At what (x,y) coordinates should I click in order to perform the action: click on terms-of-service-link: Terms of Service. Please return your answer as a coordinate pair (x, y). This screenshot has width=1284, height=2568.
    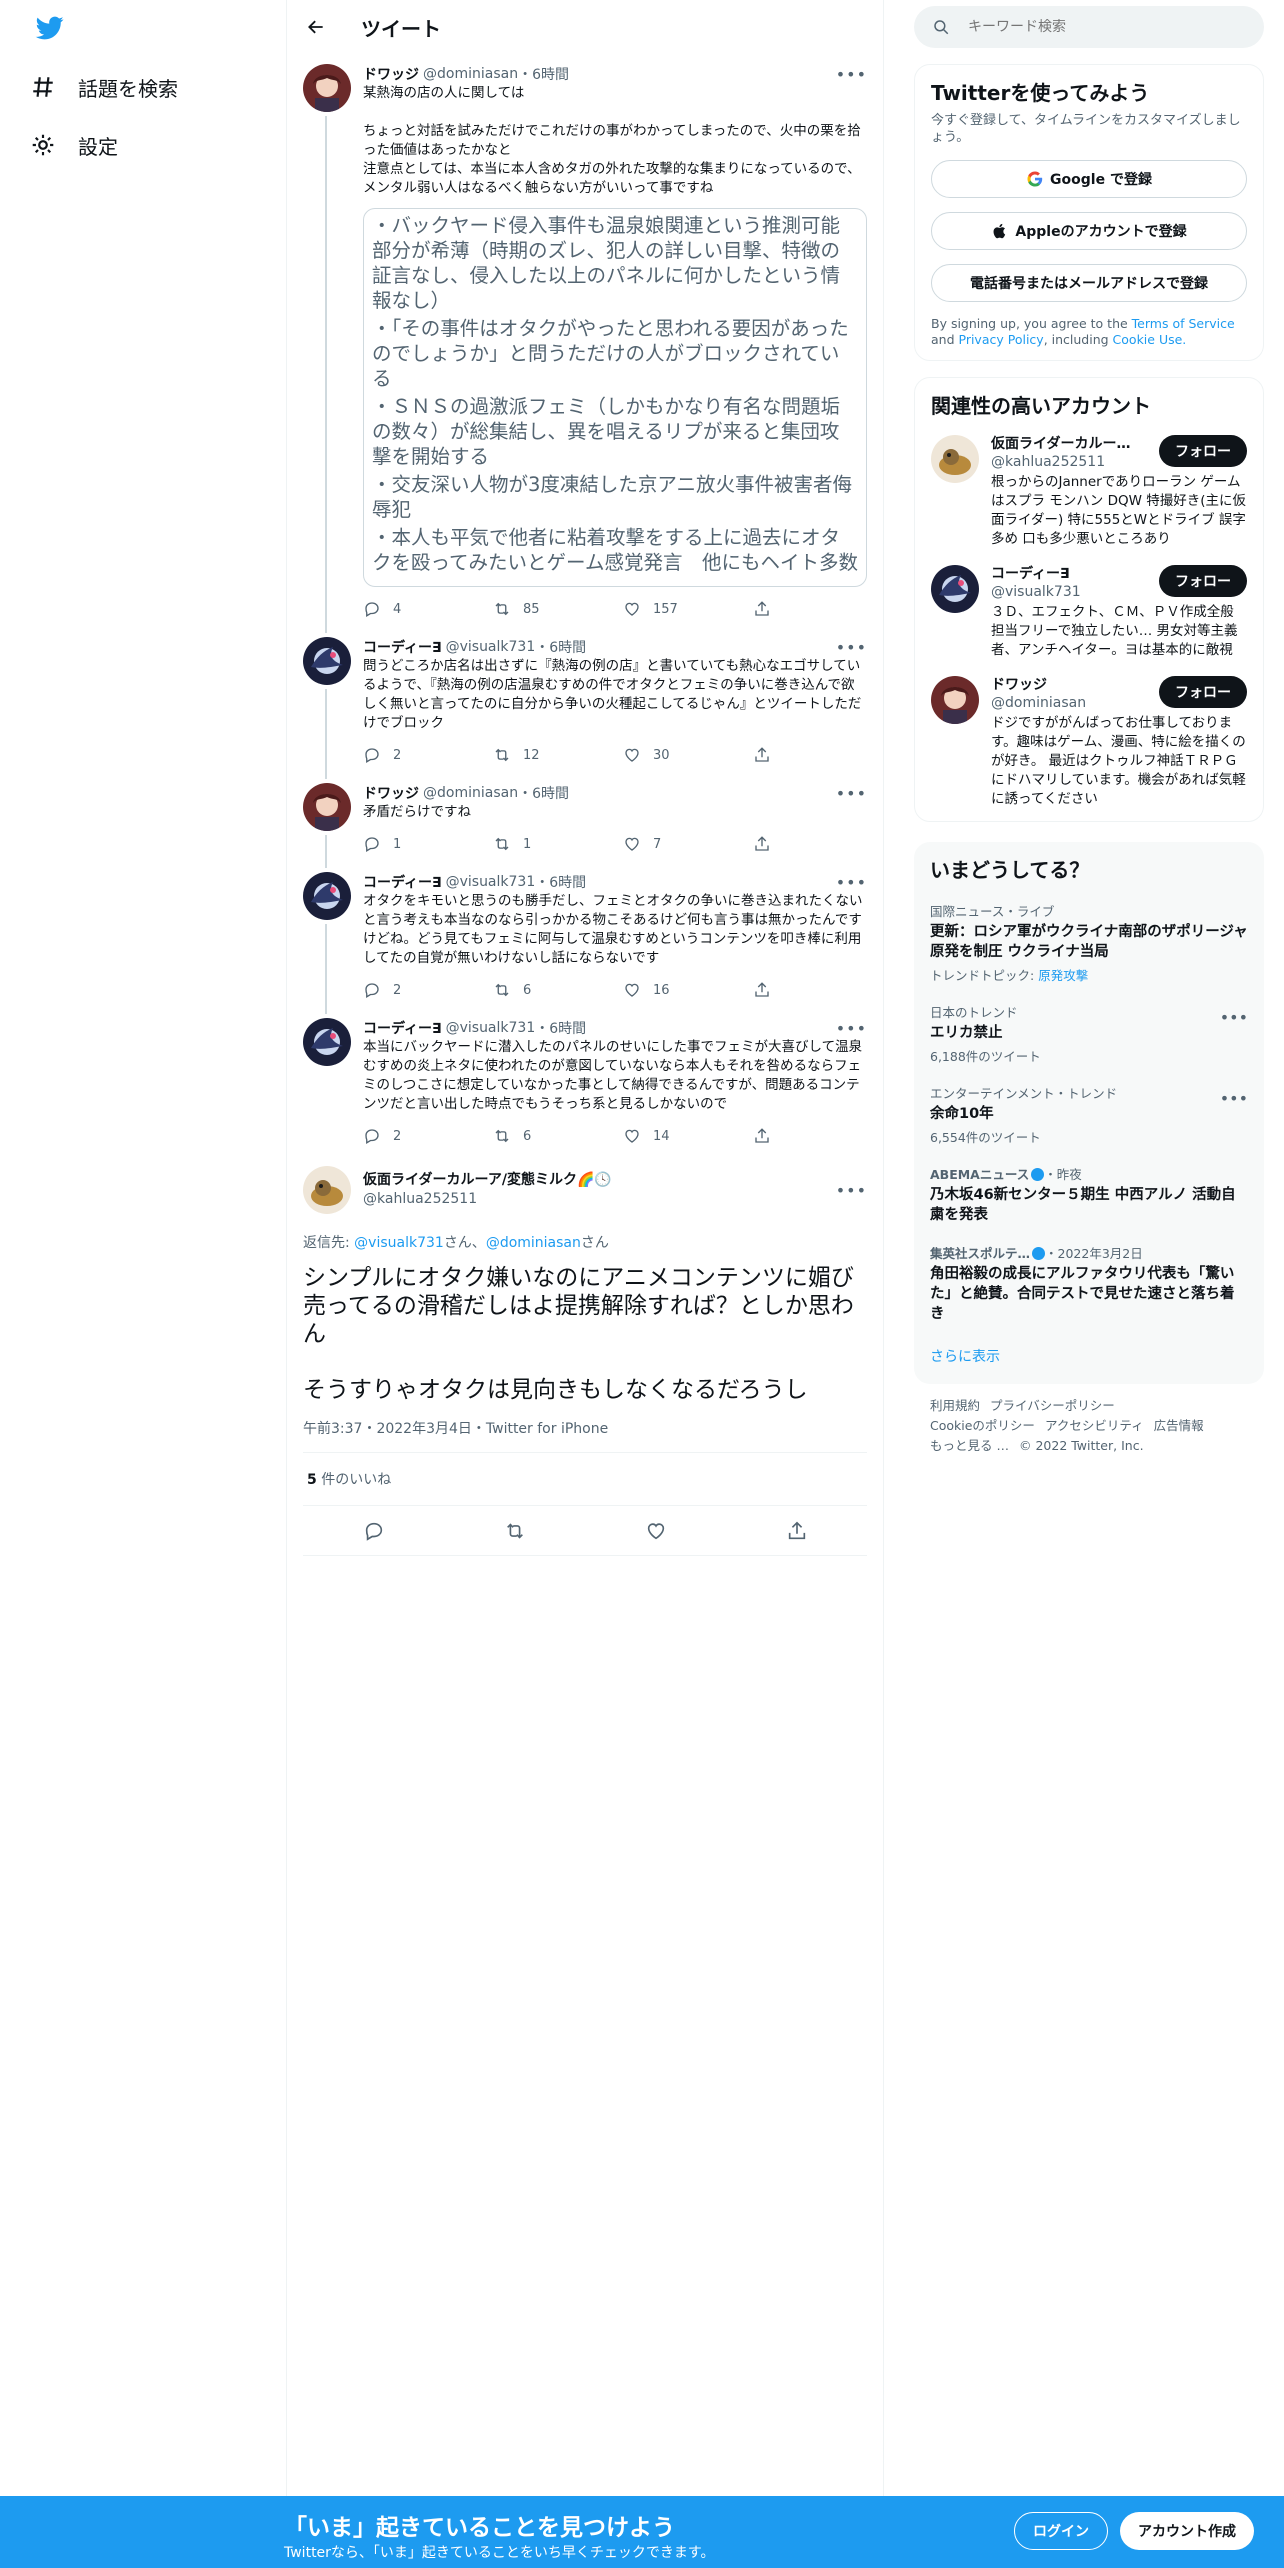
    Looking at the image, I should click on (1183, 323).